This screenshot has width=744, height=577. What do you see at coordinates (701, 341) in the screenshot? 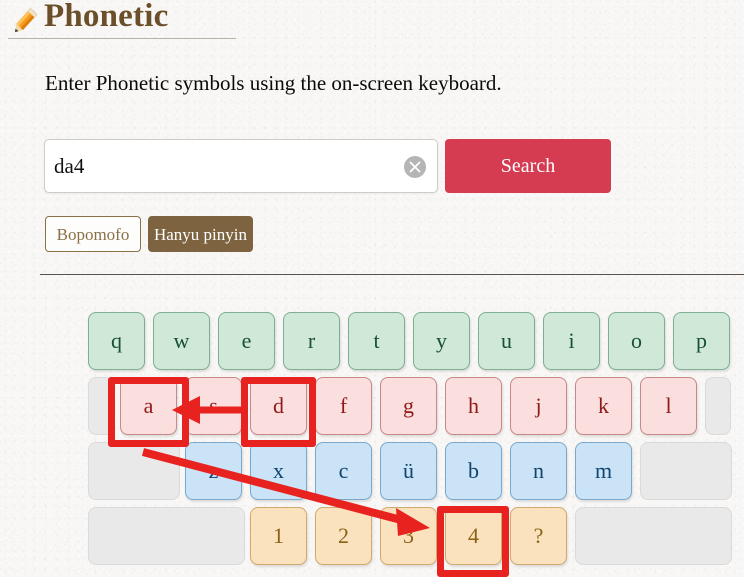
I see `key-p: p` at bounding box center [701, 341].